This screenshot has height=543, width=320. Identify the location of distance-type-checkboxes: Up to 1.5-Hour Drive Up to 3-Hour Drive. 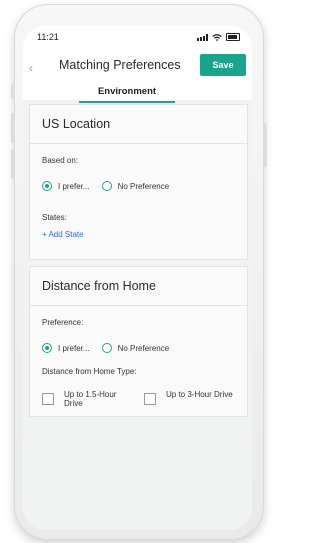
(144, 399).